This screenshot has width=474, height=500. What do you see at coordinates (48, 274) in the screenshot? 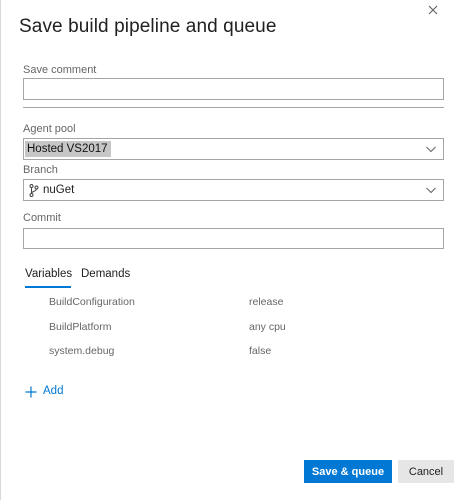
I see `tab-variables: Variables` at bounding box center [48, 274].